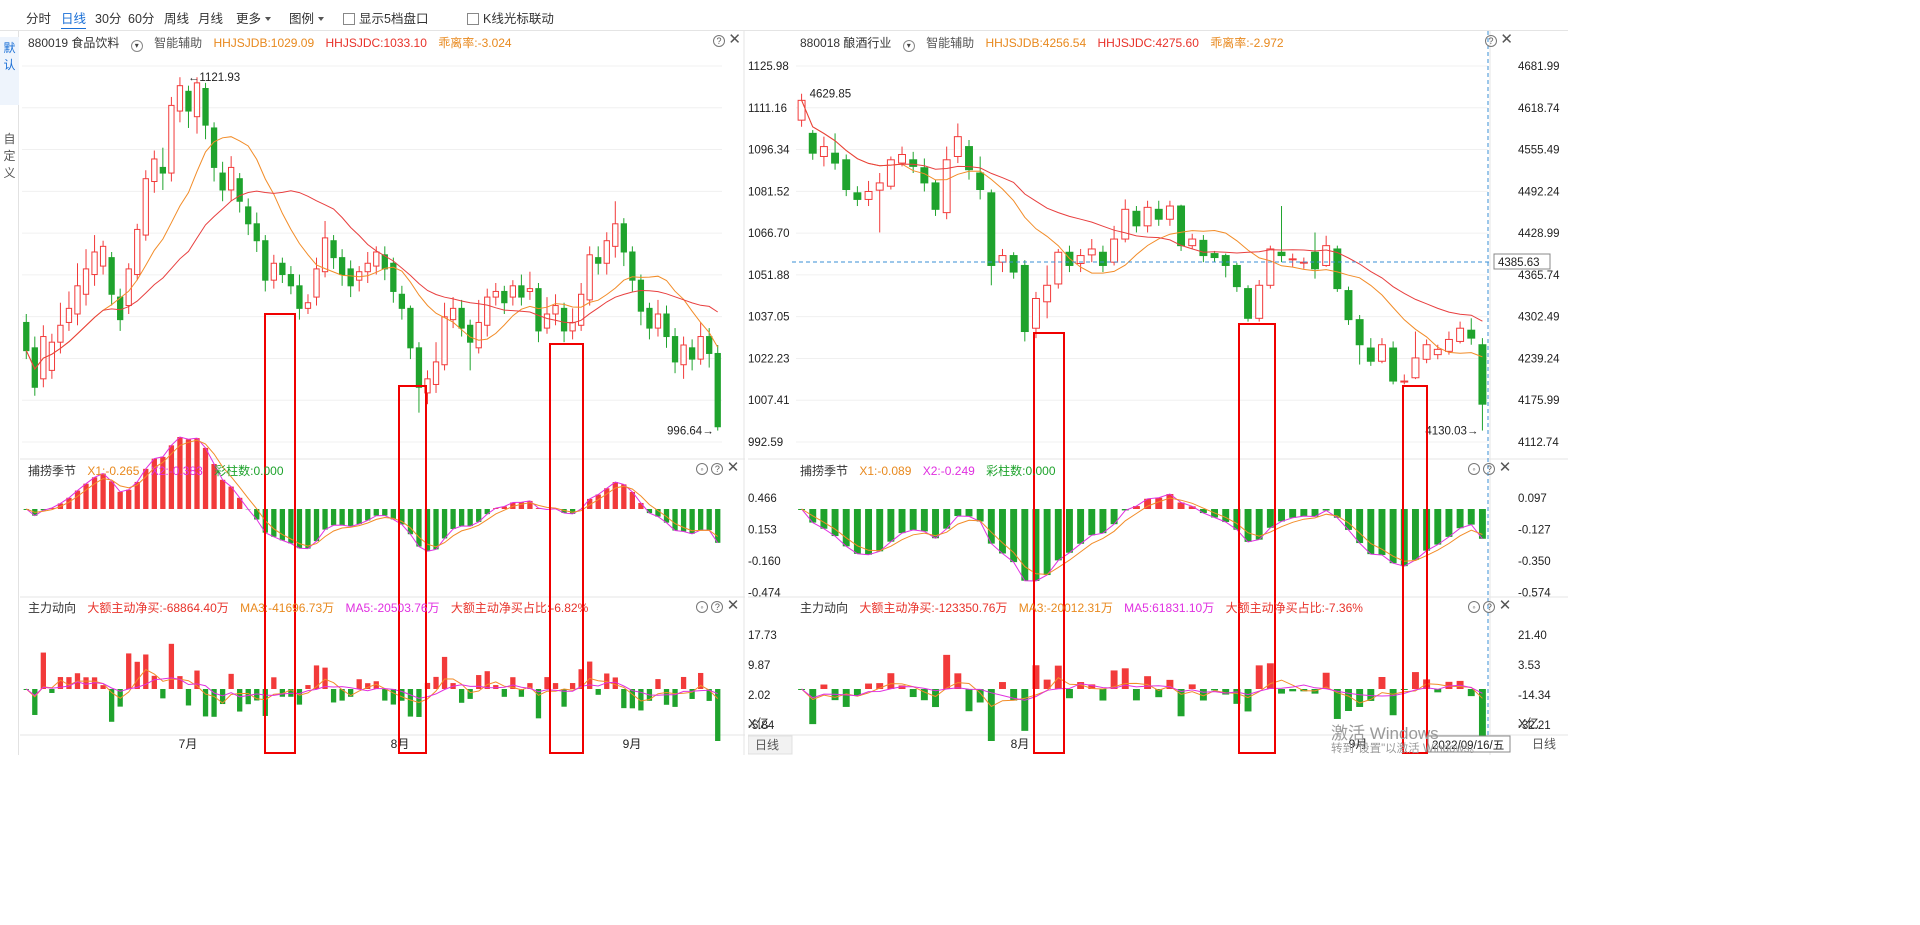  Describe the element at coordinates (518, 19) in the screenshot. I see `kline-link-label: K线光标联动` at that location.